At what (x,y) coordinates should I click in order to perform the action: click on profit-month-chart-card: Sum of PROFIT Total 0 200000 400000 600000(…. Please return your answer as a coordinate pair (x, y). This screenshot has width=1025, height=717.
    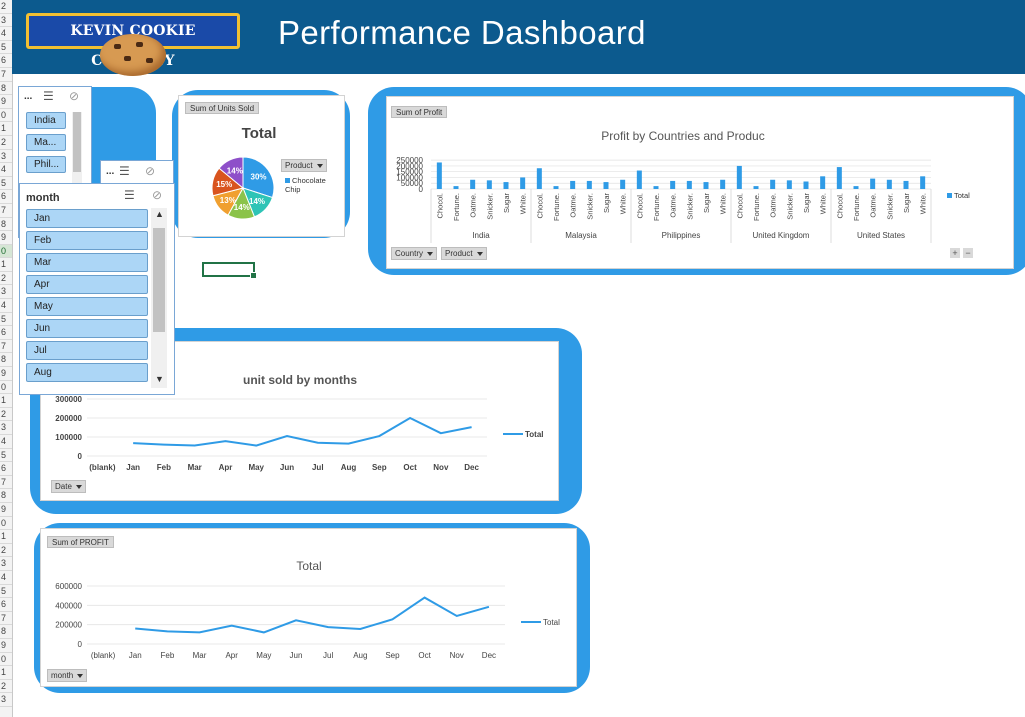
    Looking at the image, I should click on (308, 607).